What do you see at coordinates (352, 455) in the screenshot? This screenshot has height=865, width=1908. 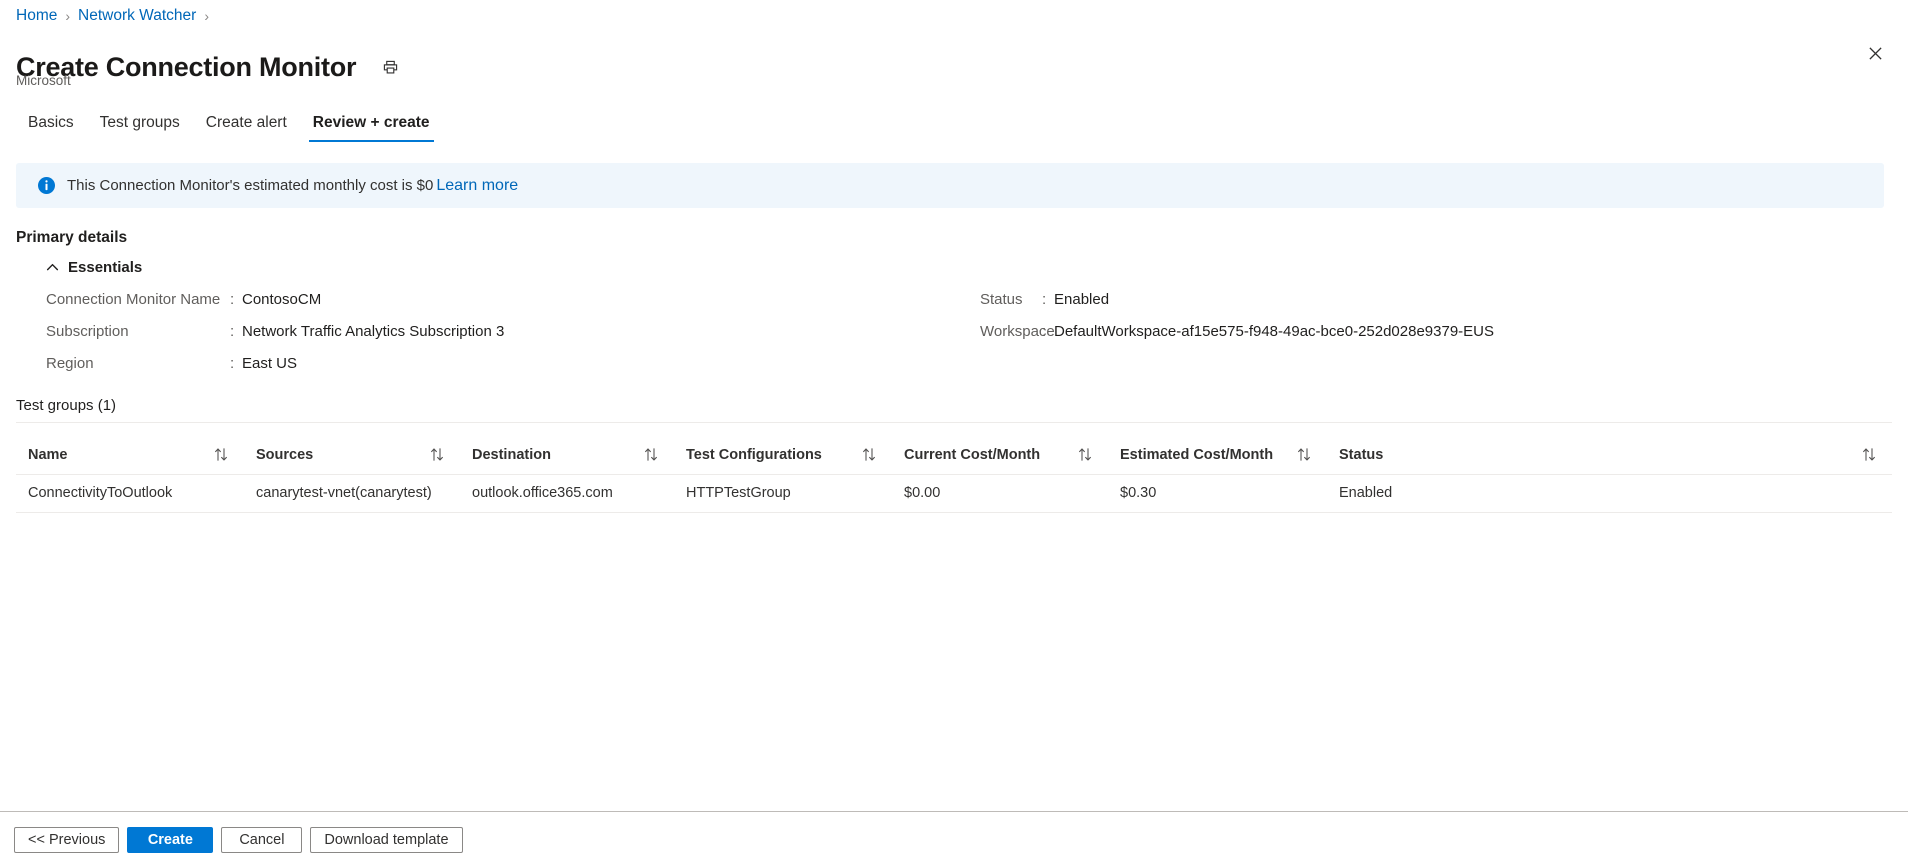 I see `column-header-sources: Sources` at bounding box center [352, 455].